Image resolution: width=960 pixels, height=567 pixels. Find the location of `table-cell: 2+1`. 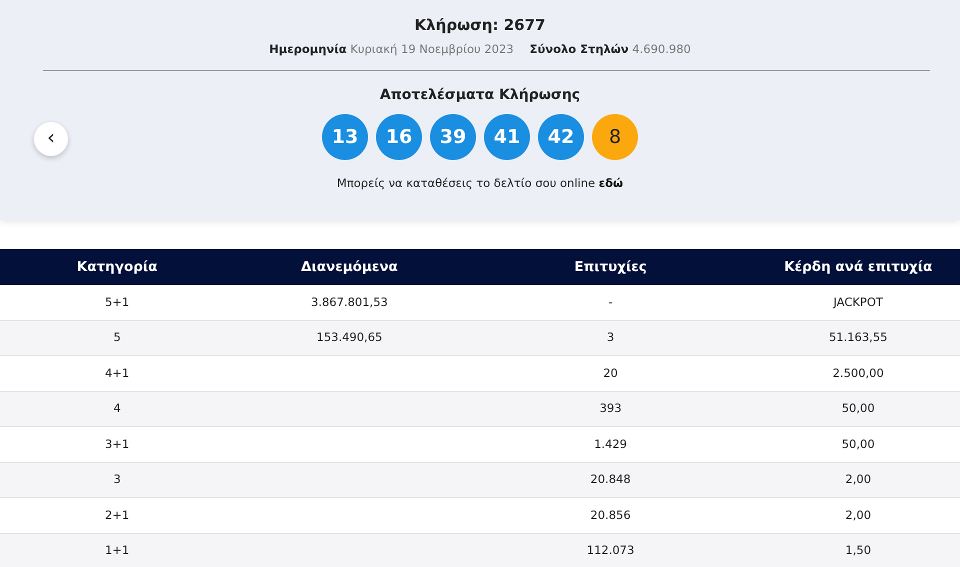

table-cell: 2+1 is located at coordinates (117, 515).